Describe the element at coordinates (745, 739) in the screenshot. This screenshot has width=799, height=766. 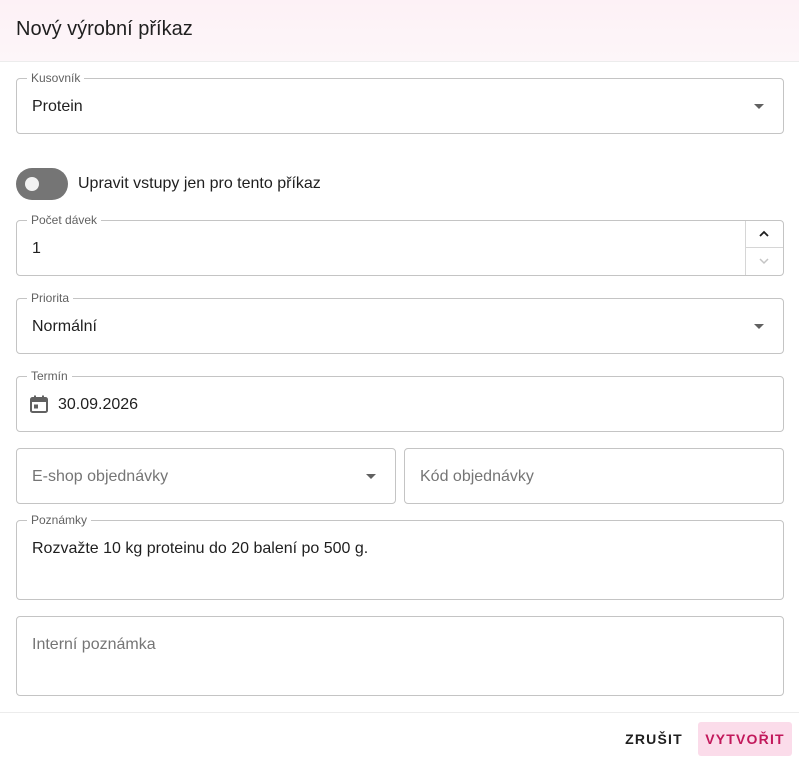
I see `create-button: VYTVOŘIT` at that location.